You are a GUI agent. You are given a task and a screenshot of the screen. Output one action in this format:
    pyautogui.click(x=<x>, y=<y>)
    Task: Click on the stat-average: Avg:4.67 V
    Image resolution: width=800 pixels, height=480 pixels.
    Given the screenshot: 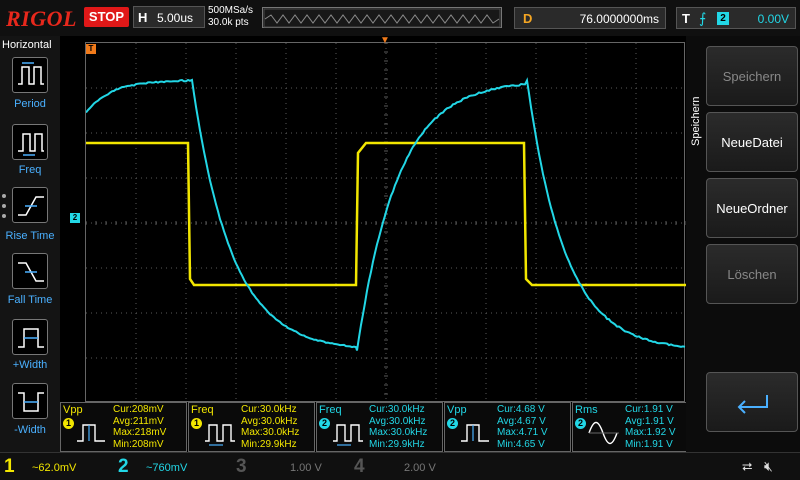 What is the action you would take?
    pyautogui.click(x=522, y=422)
    